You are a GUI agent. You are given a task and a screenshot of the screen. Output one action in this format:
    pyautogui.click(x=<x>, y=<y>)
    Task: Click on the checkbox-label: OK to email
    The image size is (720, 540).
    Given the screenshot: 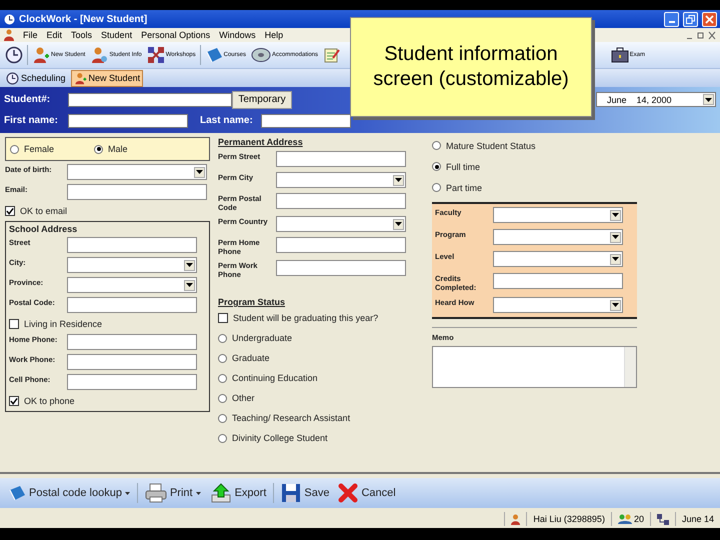 What is the action you would take?
    pyautogui.click(x=44, y=211)
    